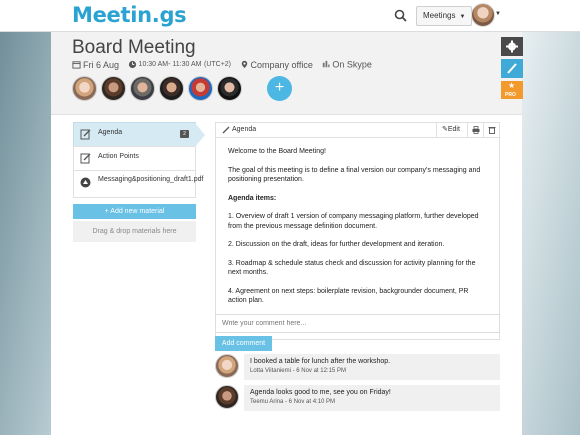 Image resolution: width=580 pixels, height=435 pixels. I want to click on calendar-icon, so click(76, 65).